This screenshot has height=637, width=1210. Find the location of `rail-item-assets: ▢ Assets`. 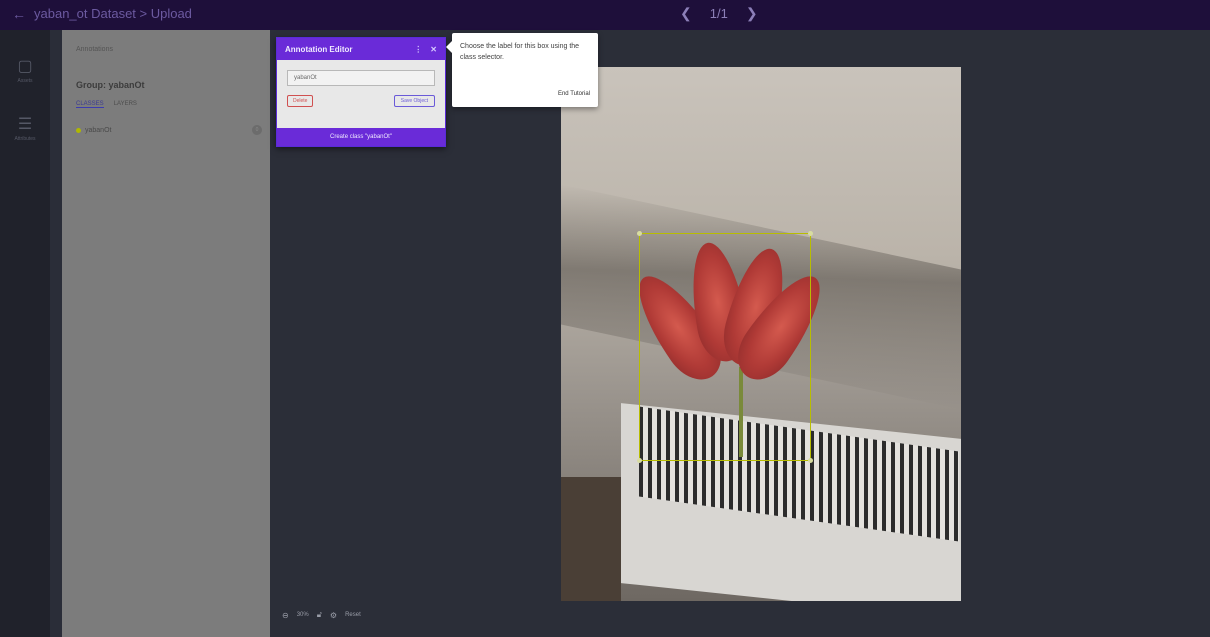

rail-item-assets: ▢ Assets is located at coordinates (25, 70).